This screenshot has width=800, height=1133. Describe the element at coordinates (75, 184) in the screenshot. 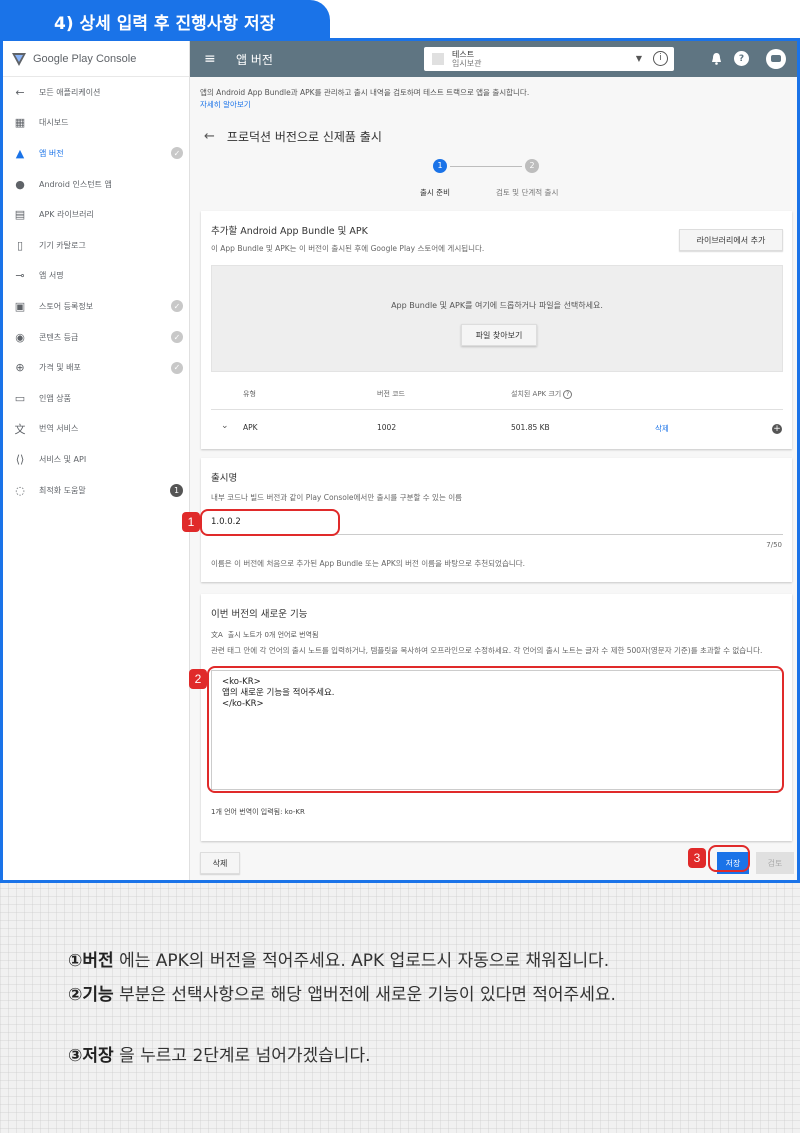

I see `sidebar-item-label: Android 인스턴트 앱` at that location.